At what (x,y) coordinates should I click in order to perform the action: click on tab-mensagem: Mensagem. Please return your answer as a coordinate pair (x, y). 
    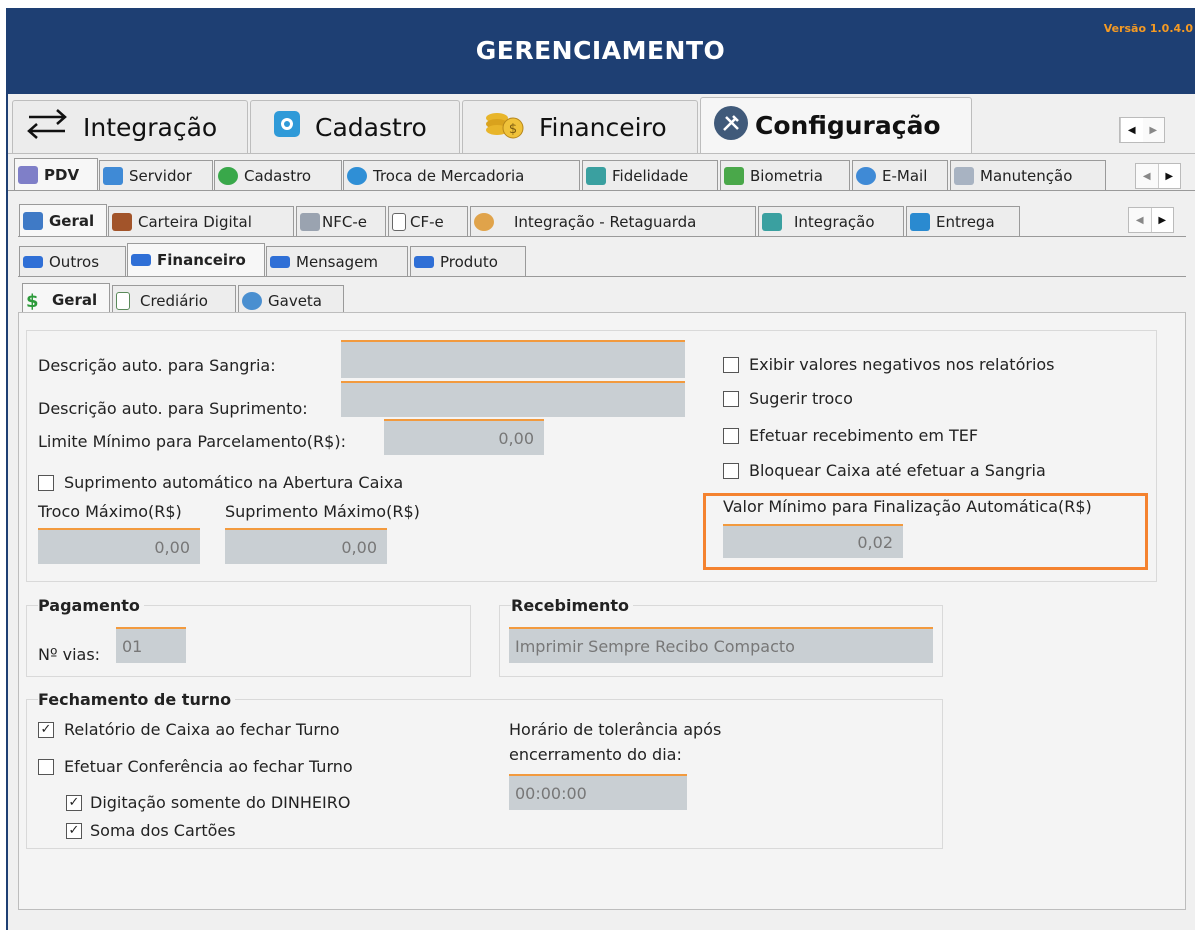
    Looking at the image, I should click on (337, 261).